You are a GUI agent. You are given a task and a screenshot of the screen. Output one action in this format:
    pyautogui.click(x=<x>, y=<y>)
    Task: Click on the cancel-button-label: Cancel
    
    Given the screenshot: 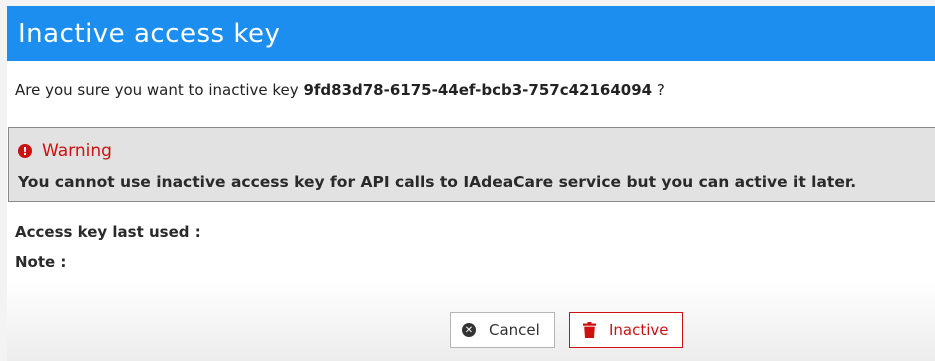 What is the action you would take?
    pyautogui.click(x=514, y=330)
    